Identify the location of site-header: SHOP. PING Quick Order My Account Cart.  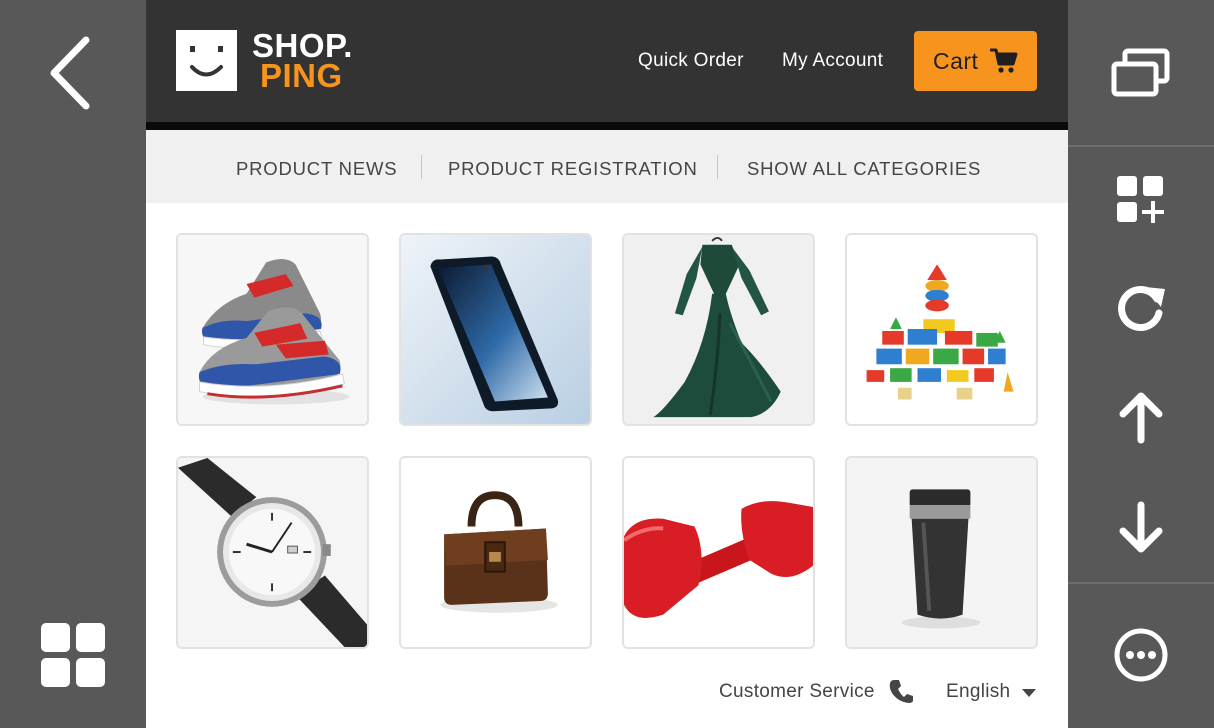
(607, 61).